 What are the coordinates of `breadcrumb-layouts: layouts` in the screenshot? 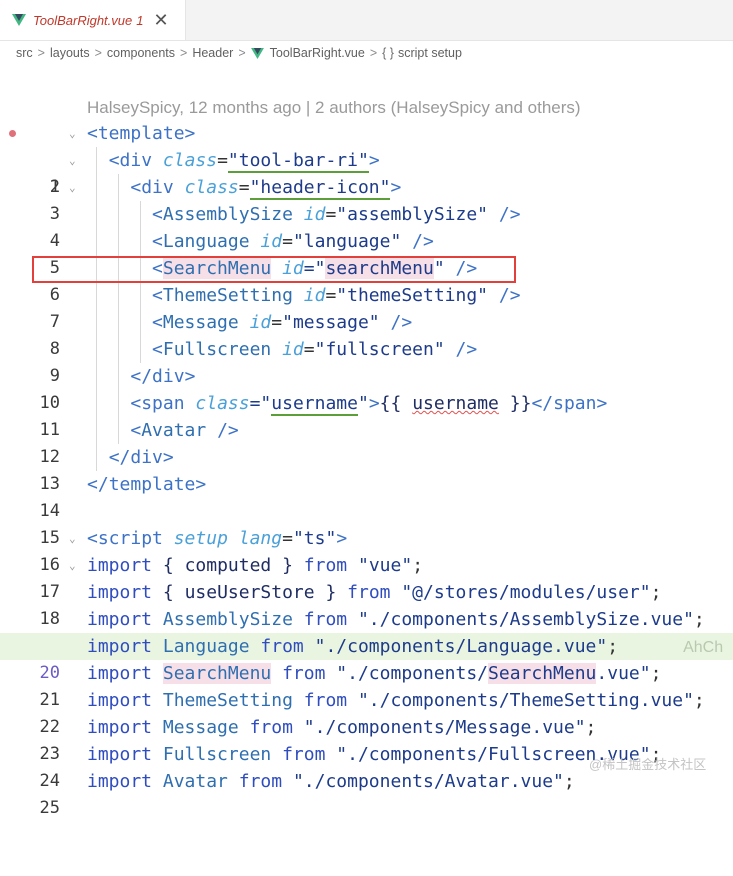 It's located at (70, 53).